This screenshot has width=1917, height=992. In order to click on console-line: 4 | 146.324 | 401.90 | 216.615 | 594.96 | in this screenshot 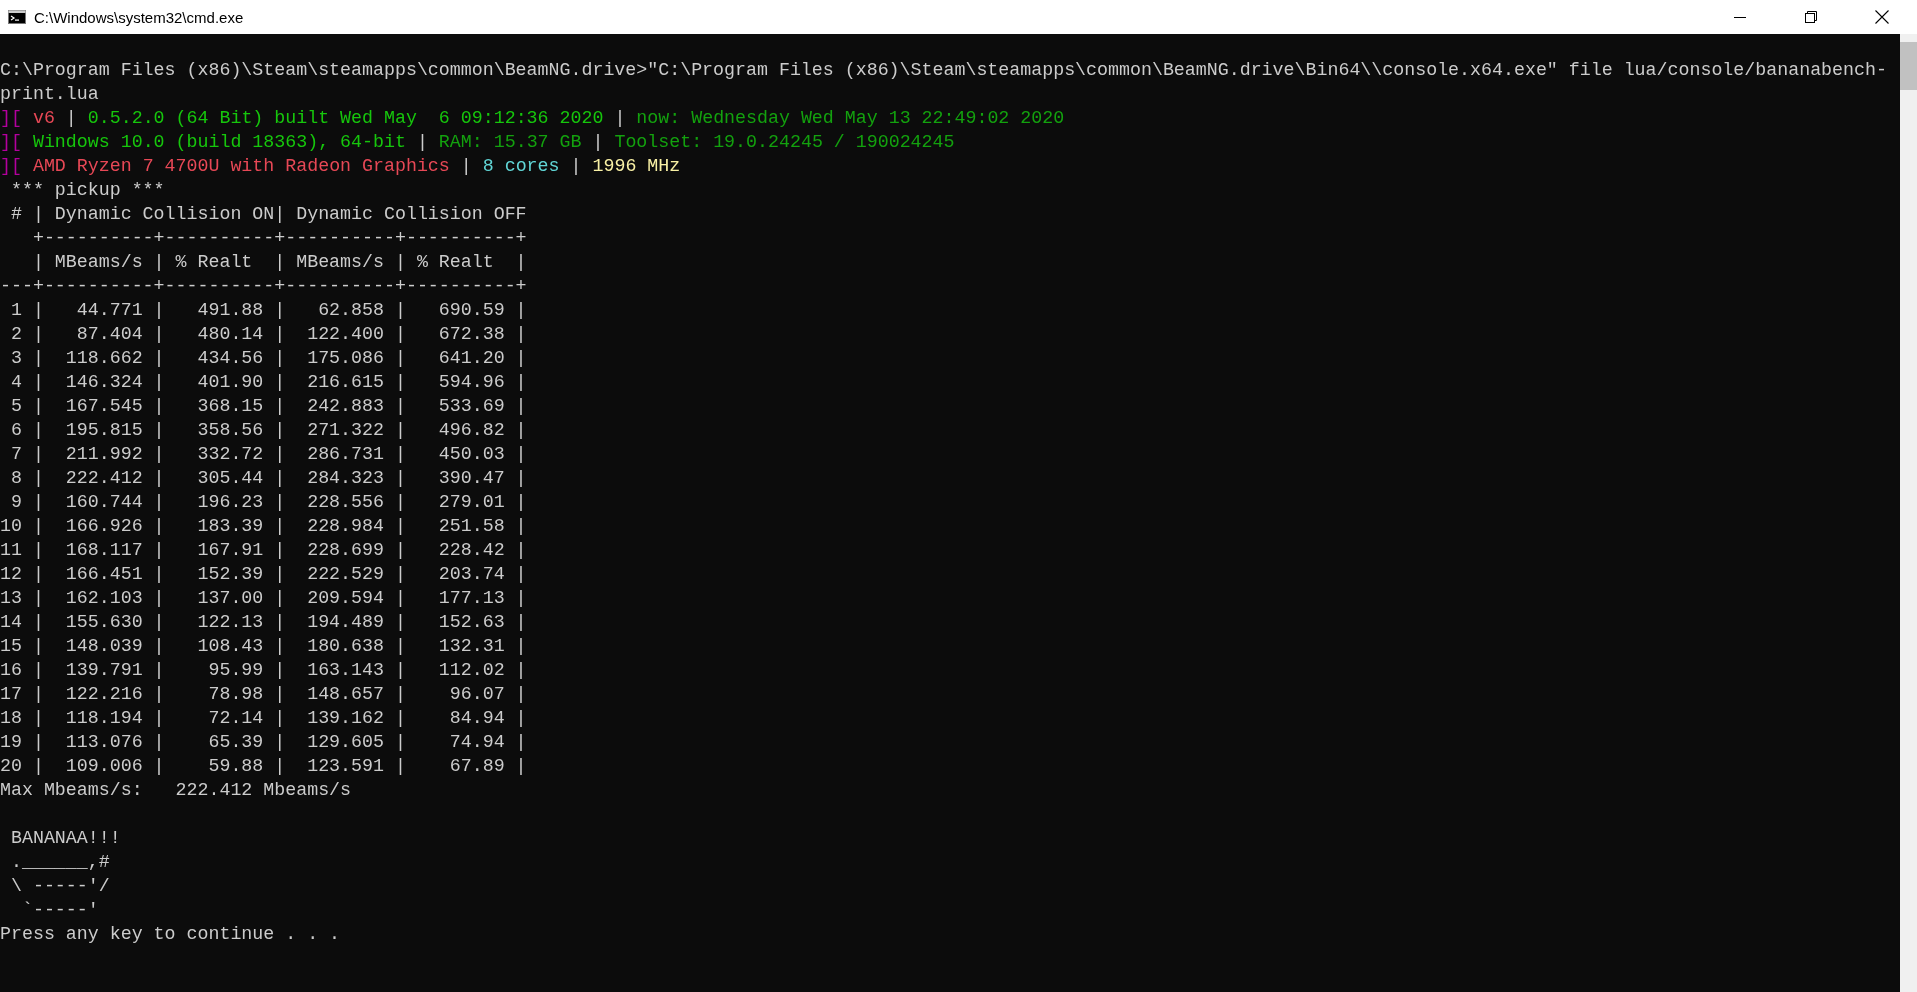, I will do `click(268, 382)`.